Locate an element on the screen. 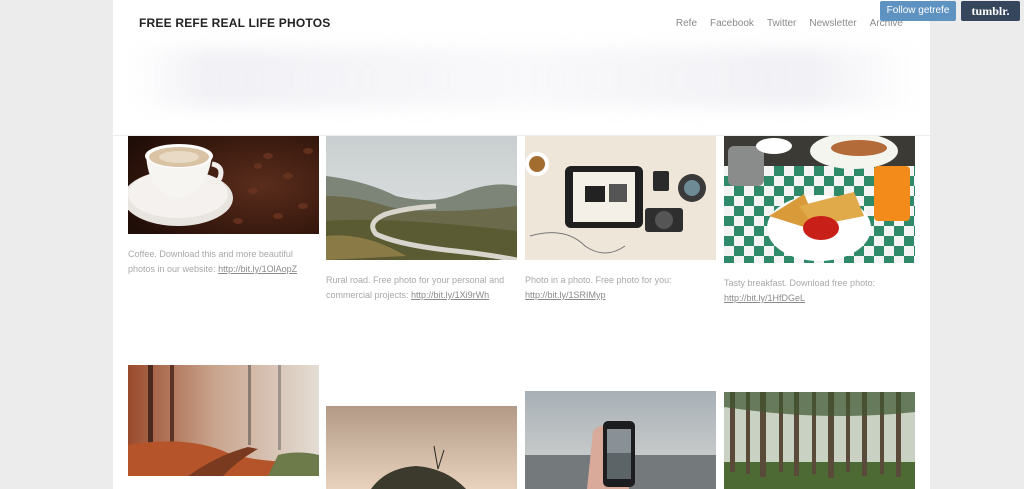 This screenshot has width=1024, height=489. caption-link: http://bit.ly/1HfDGeL is located at coordinates (764, 298).